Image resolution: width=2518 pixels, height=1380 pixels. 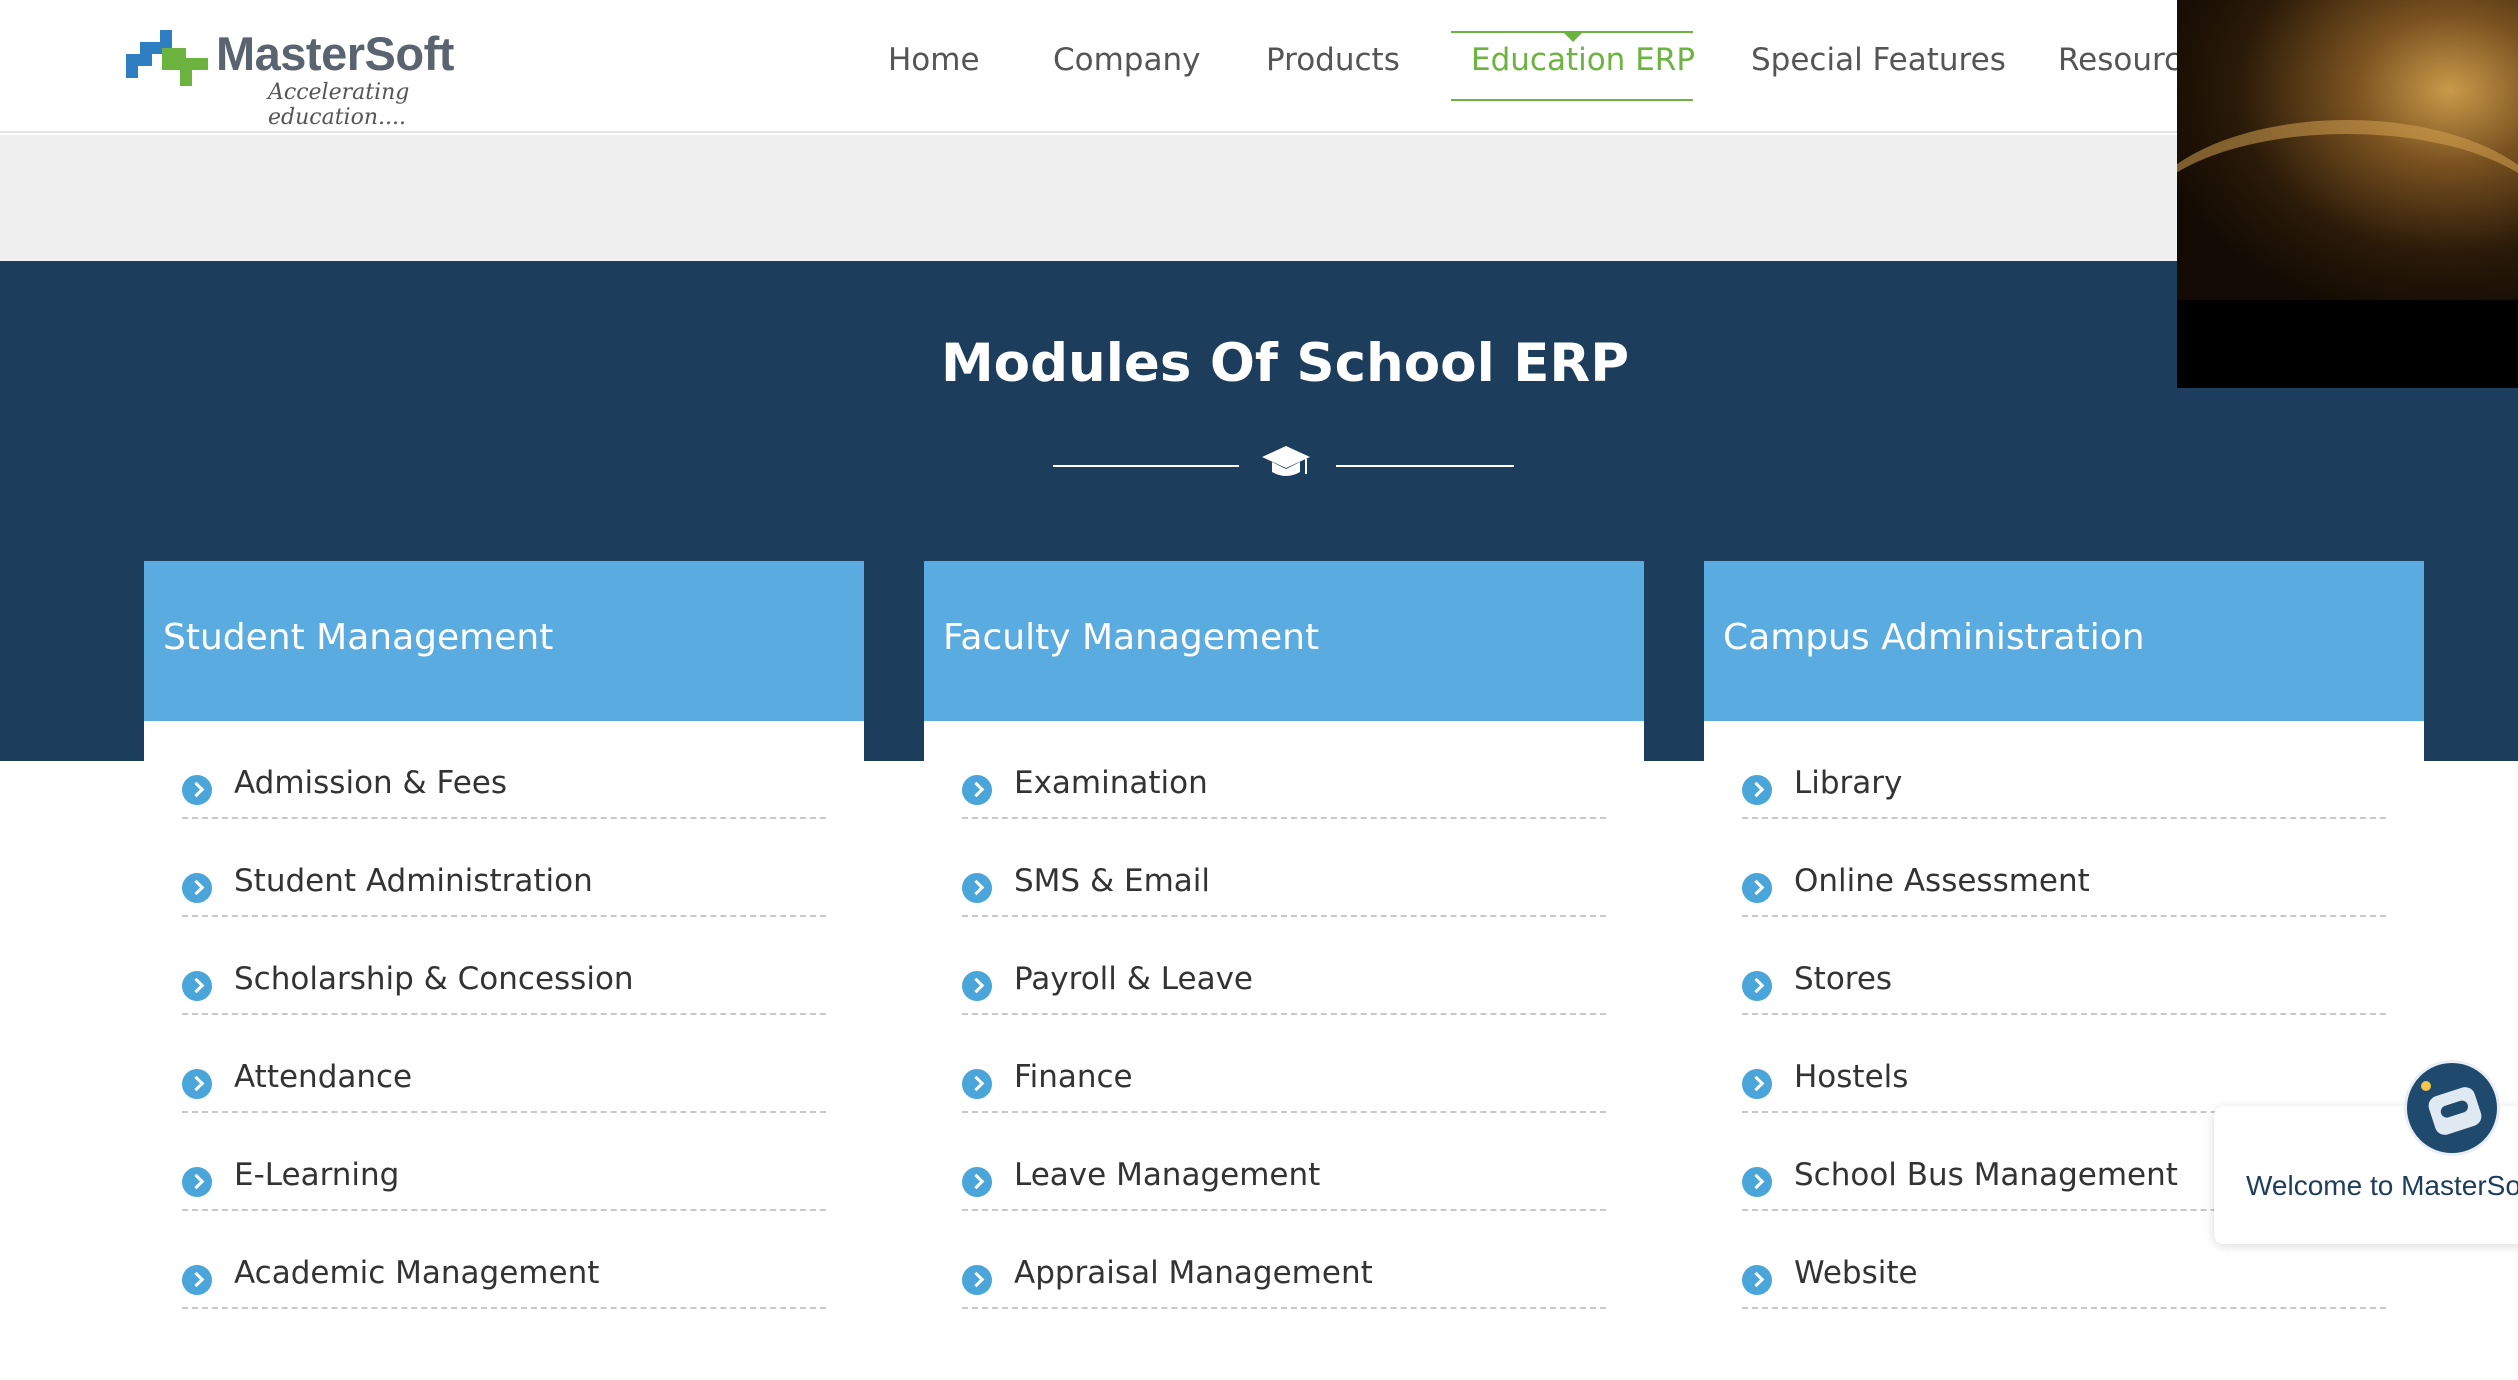 I want to click on card-title: Faculty Management, so click(x=1131, y=637).